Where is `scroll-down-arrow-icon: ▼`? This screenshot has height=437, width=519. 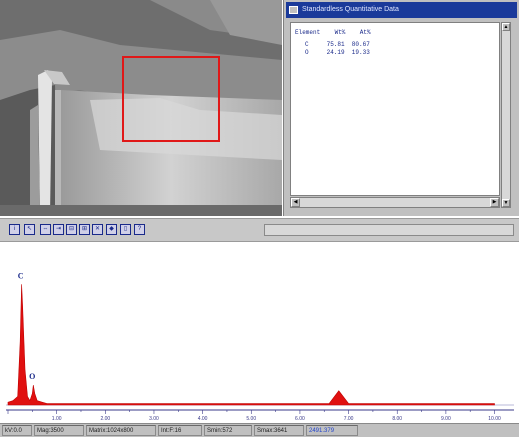 scroll-down-arrow-icon: ▼ is located at coordinates (506, 203).